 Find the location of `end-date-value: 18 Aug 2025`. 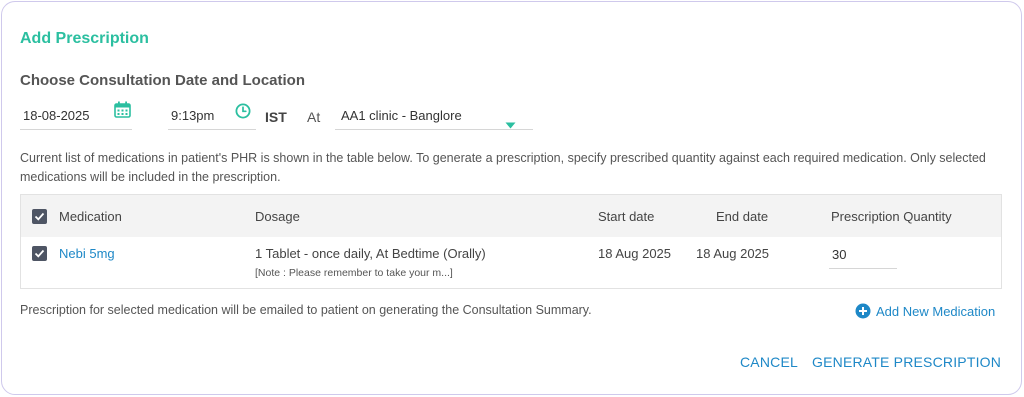

end-date-value: 18 Aug 2025 is located at coordinates (733, 253).